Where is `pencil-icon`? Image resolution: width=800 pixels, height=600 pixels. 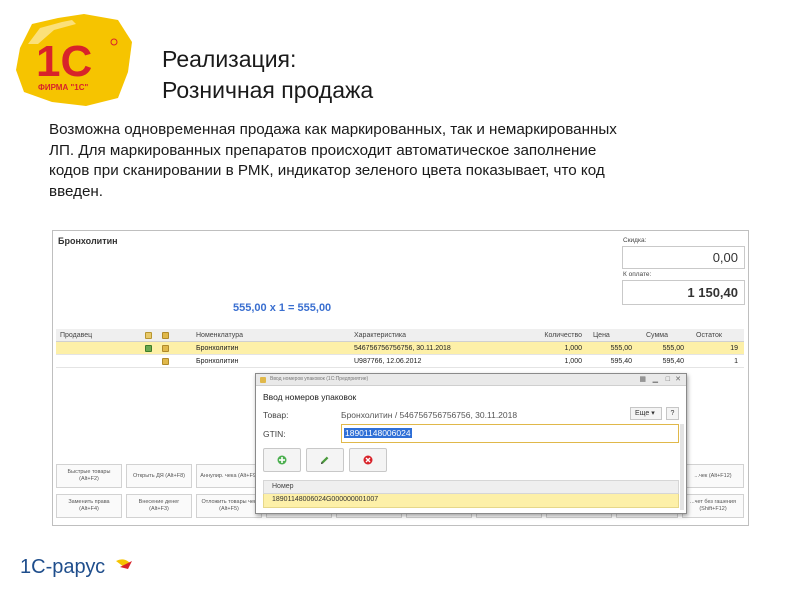
pencil-icon is located at coordinates (325, 460).